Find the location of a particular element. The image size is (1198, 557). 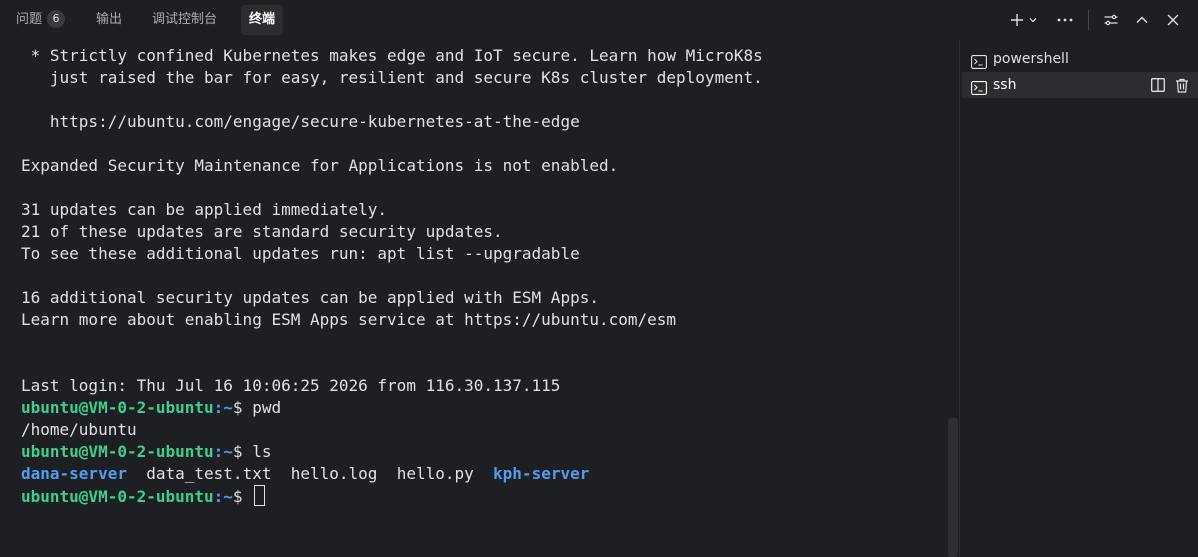

tab-debug-console-label: 调试控制台 is located at coordinates (185, 19).